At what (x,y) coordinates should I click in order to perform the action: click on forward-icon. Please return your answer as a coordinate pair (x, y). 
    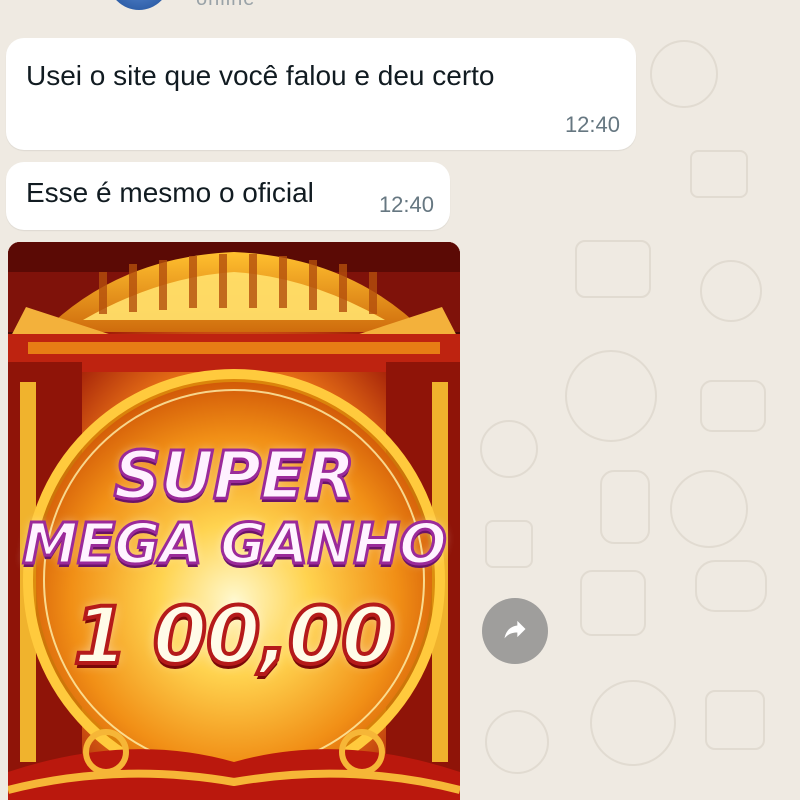
    Looking at the image, I should click on (515, 631).